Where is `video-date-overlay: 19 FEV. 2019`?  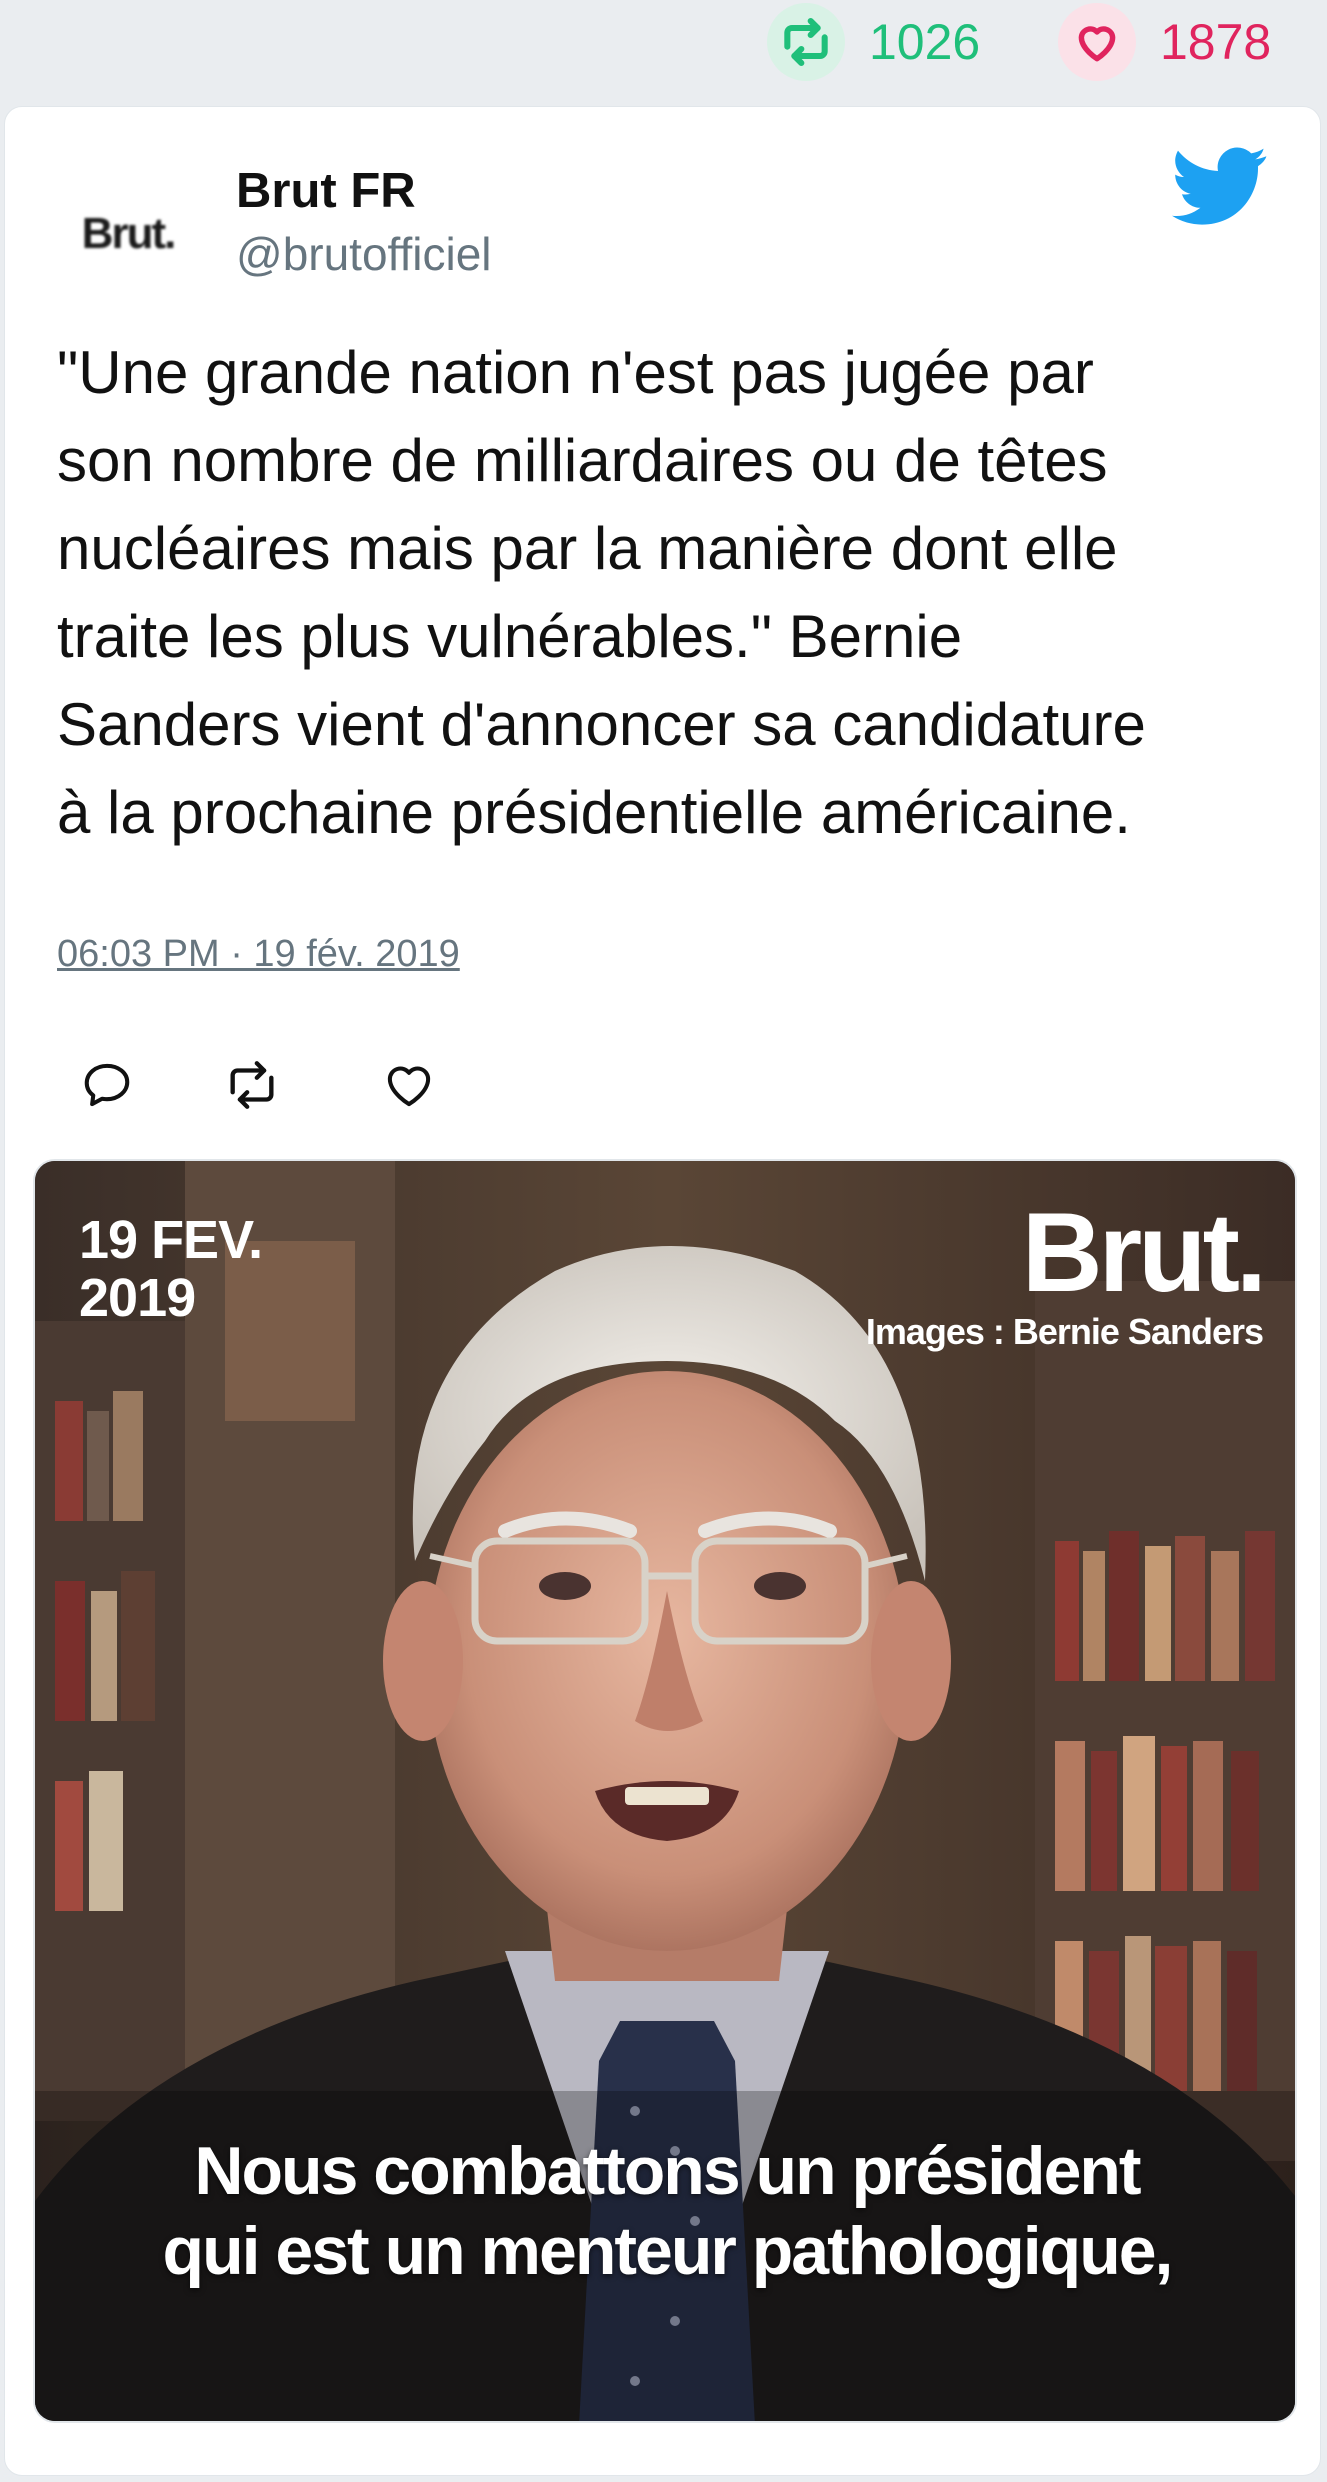 video-date-overlay: 19 FEV. 2019 is located at coordinates (171, 1269).